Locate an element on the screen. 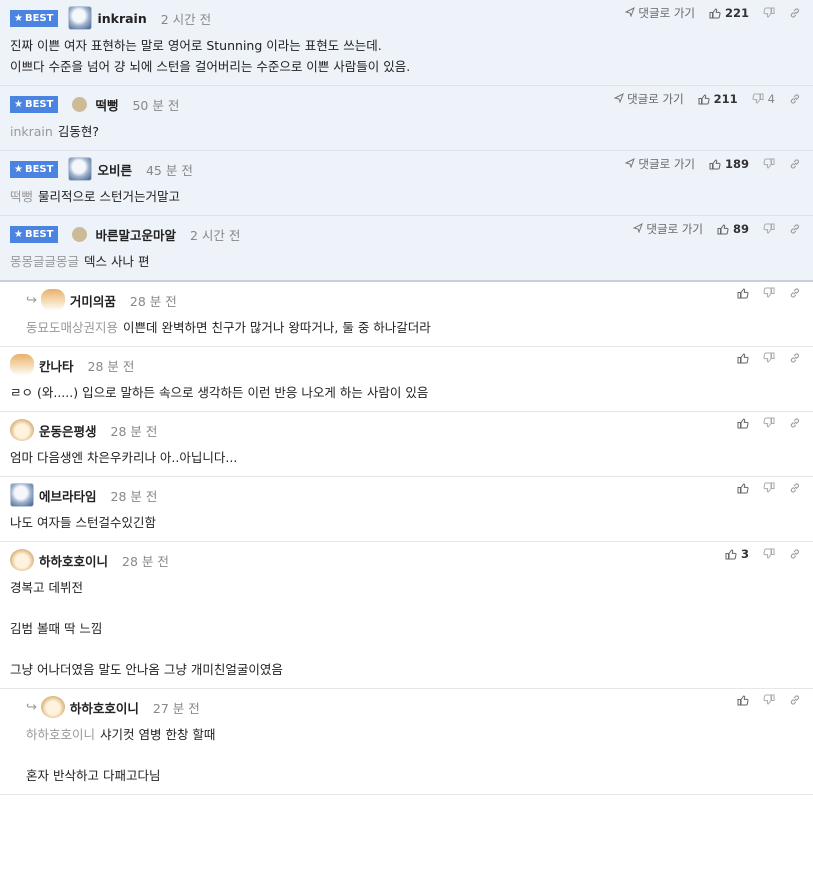  mention-tag: 동묘도매상권지용 is located at coordinates (72, 327).